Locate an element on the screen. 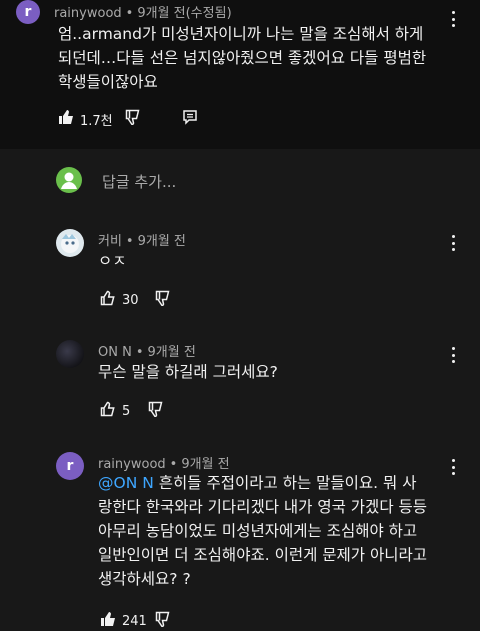  user-avatar is located at coordinates (69, 180).